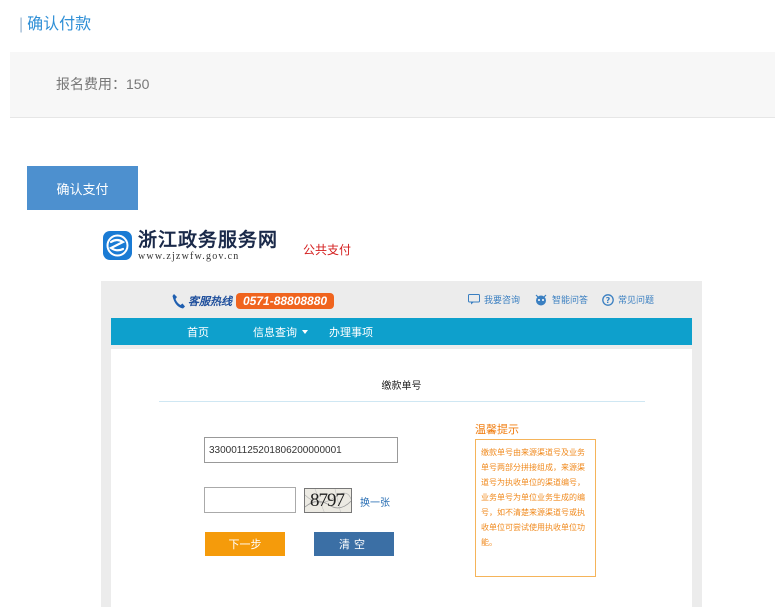  What do you see at coordinates (250, 500) in the screenshot?
I see `captcha-input` at bounding box center [250, 500].